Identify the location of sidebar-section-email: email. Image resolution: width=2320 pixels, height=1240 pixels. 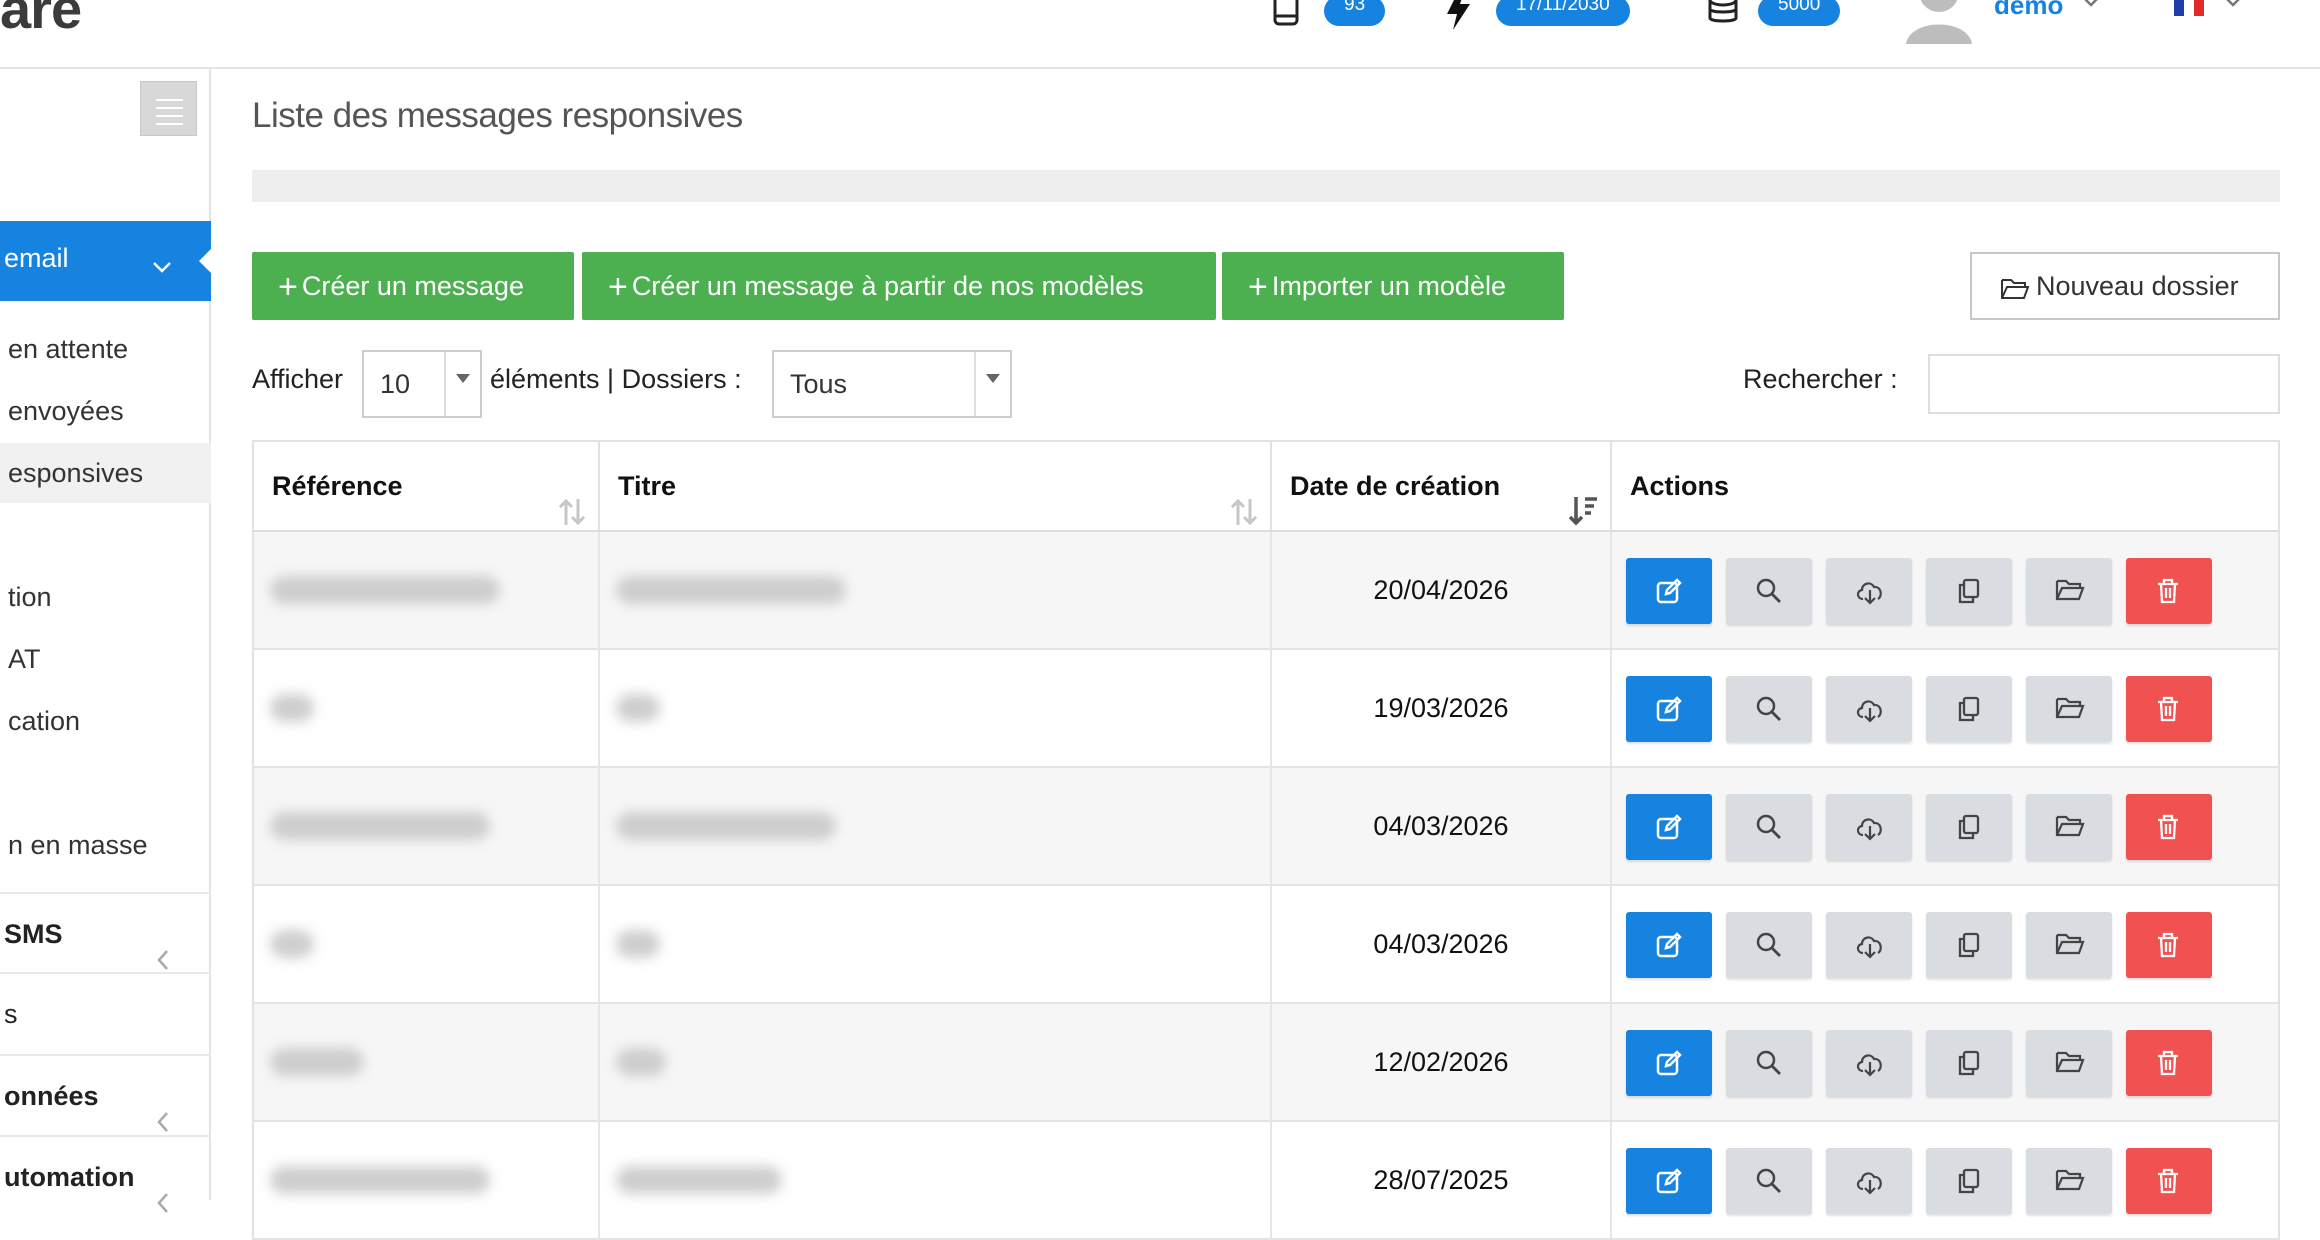
(106, 261).